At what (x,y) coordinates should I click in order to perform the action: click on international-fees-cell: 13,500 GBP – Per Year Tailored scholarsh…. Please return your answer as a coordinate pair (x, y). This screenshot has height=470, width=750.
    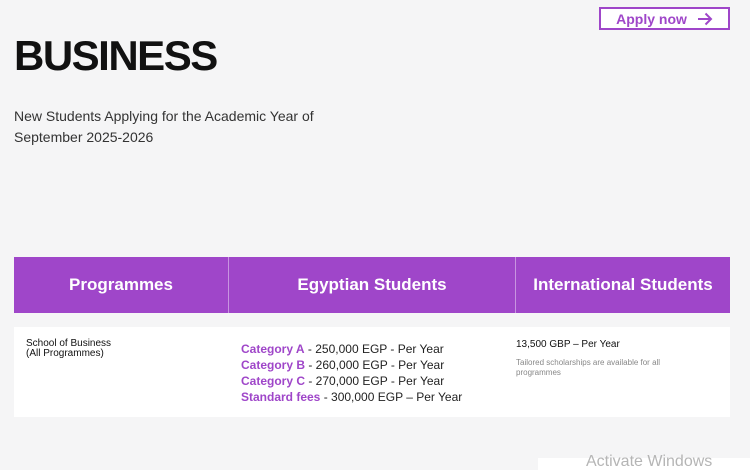
    Looking at the image, I should click on (623, 372).